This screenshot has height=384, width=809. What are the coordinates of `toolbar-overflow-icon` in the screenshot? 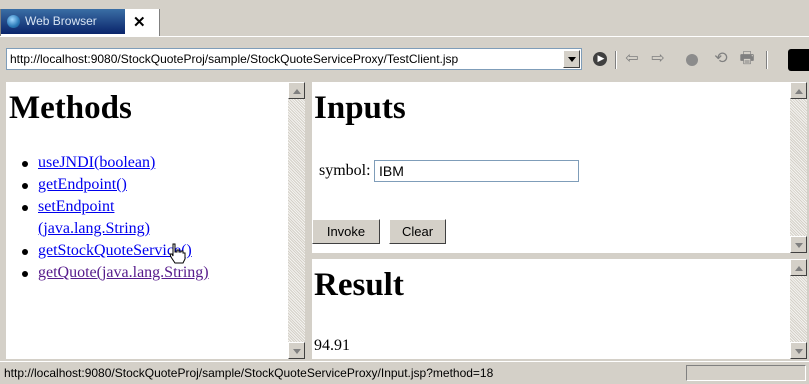 It's located at (798, 60).